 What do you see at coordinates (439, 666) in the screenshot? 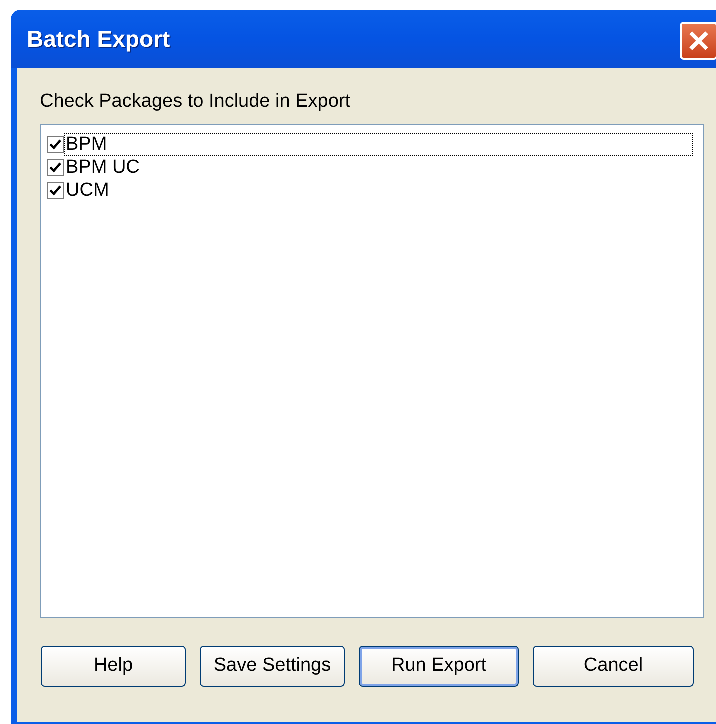
I see `dialog-button: Run Export` at bounding box center [439, 666].